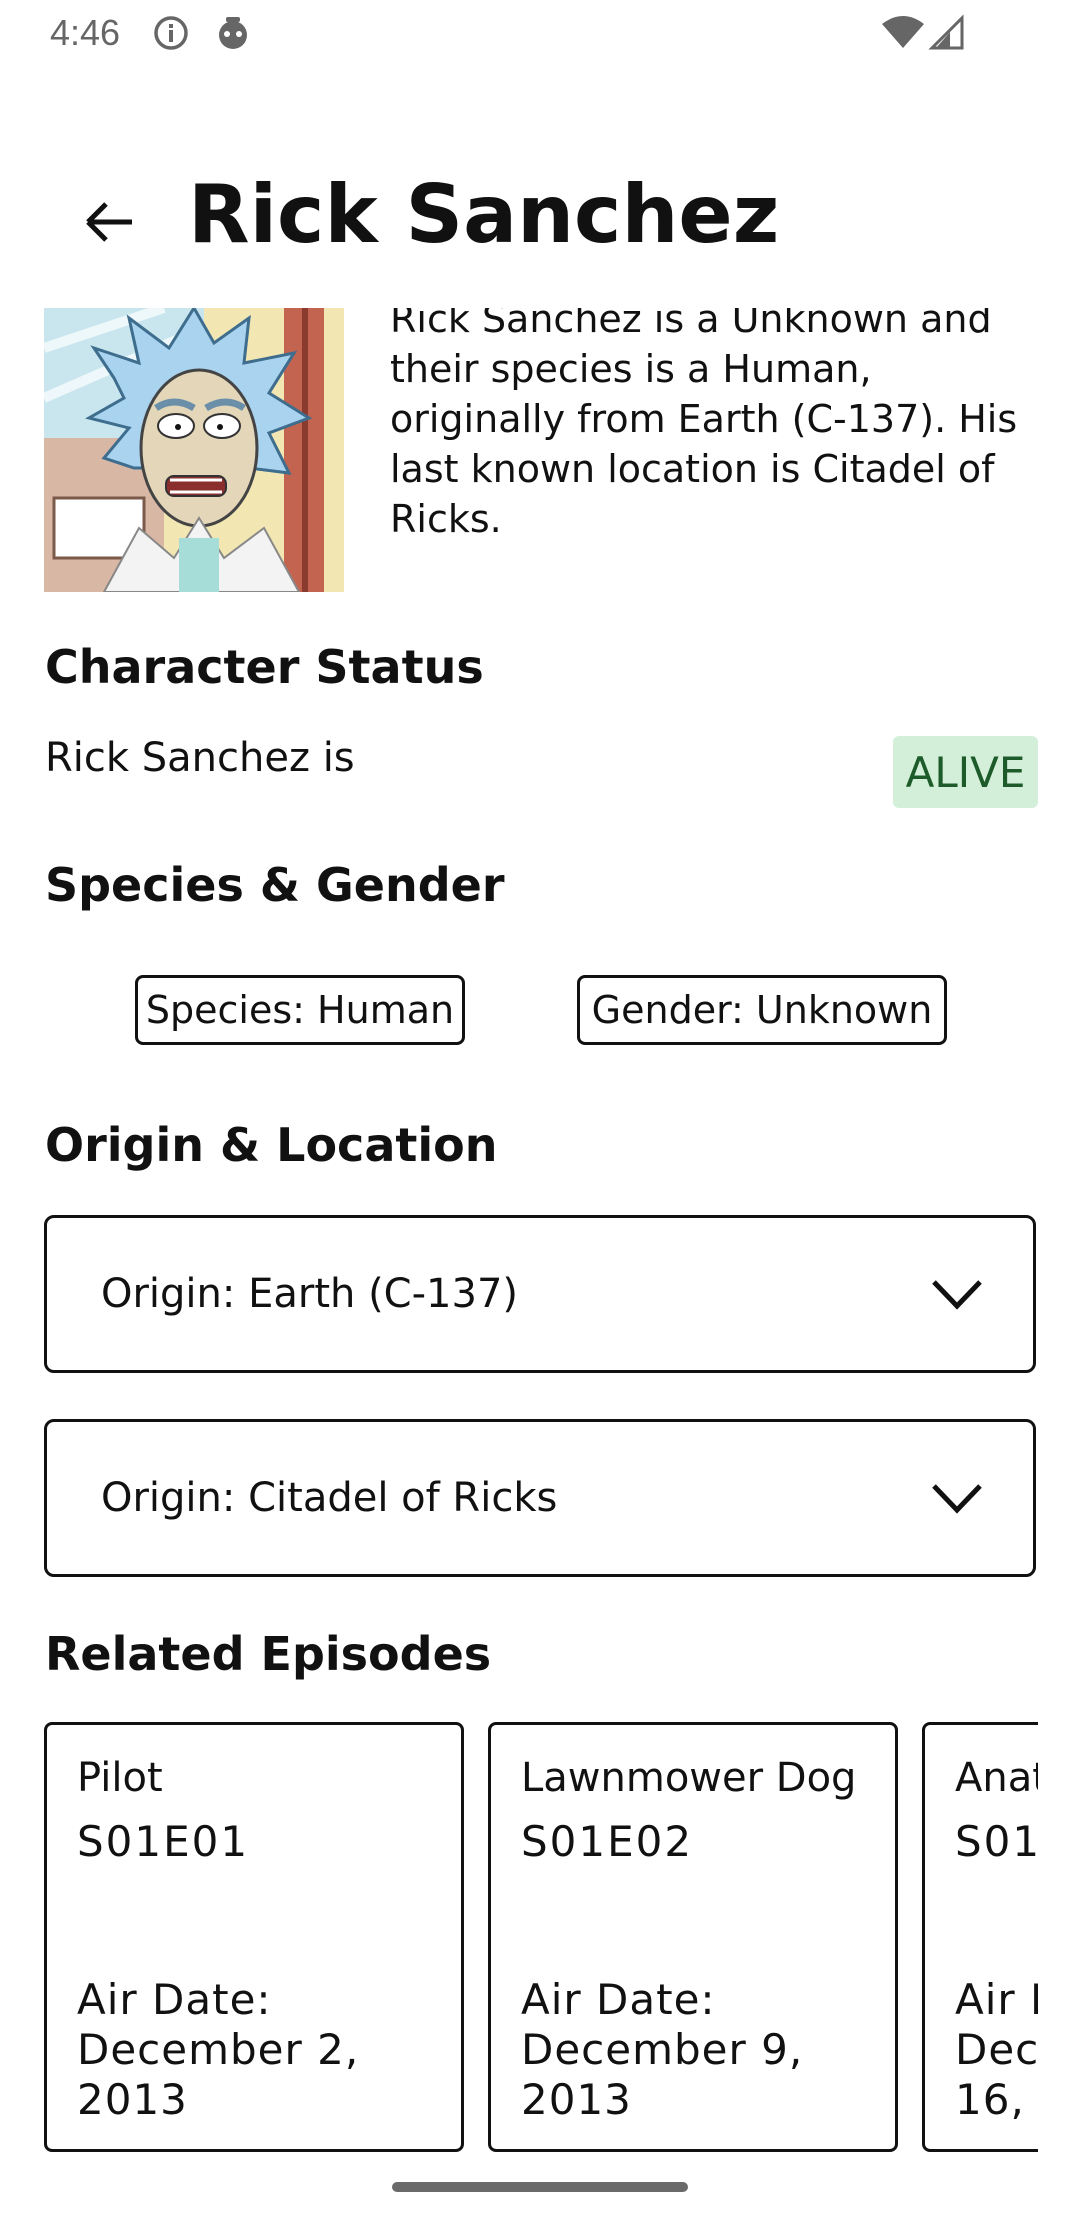  Describe the element at coordinates (540, 2187) in the screenshot. I see `home-indicator` at that location.